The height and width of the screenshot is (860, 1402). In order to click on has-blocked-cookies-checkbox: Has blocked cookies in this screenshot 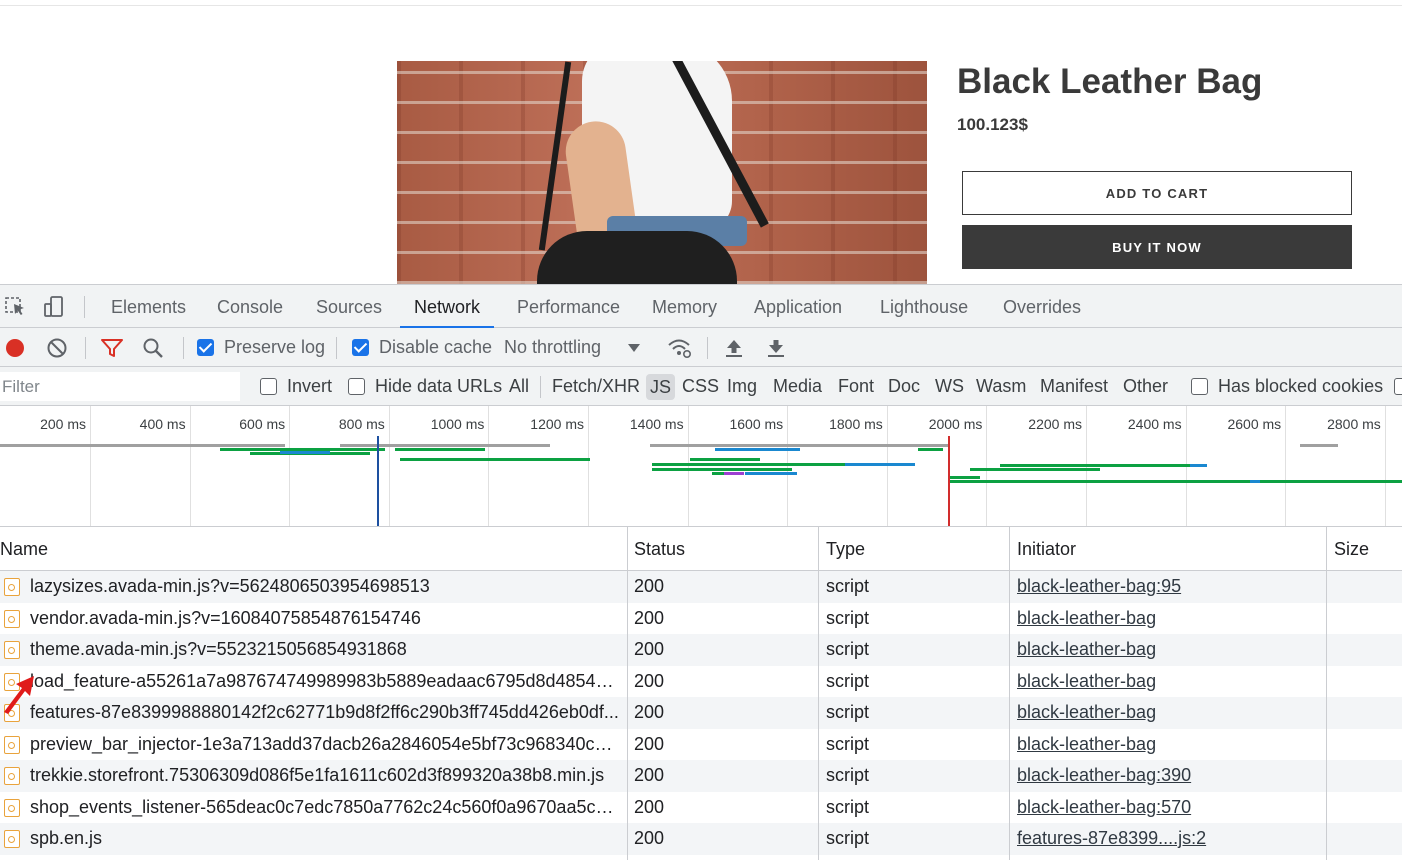, I will do `click(1287, 386)`.